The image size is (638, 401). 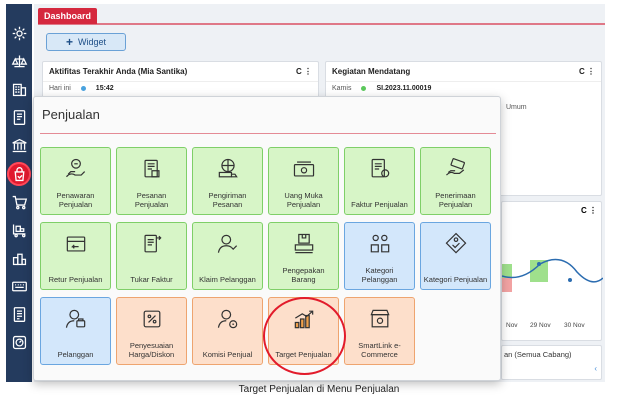 What do you see at coordinates (379, 331) in the screenshot?
I see `tile-smartlink-ecommerce: SmartLink e-Commerce` at bounding box center [379, 331].